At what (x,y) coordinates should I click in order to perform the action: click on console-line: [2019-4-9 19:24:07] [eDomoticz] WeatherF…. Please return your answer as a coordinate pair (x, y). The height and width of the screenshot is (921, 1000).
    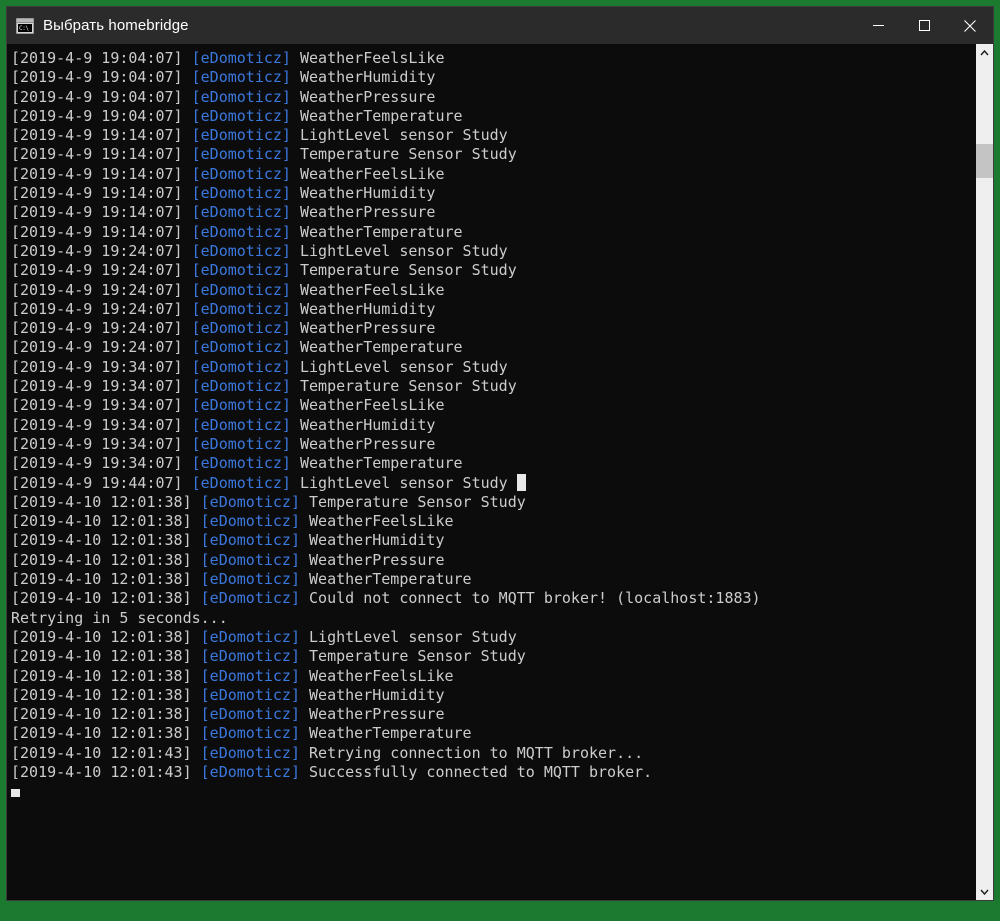
    Looking at the image, I should click on (493, 290).